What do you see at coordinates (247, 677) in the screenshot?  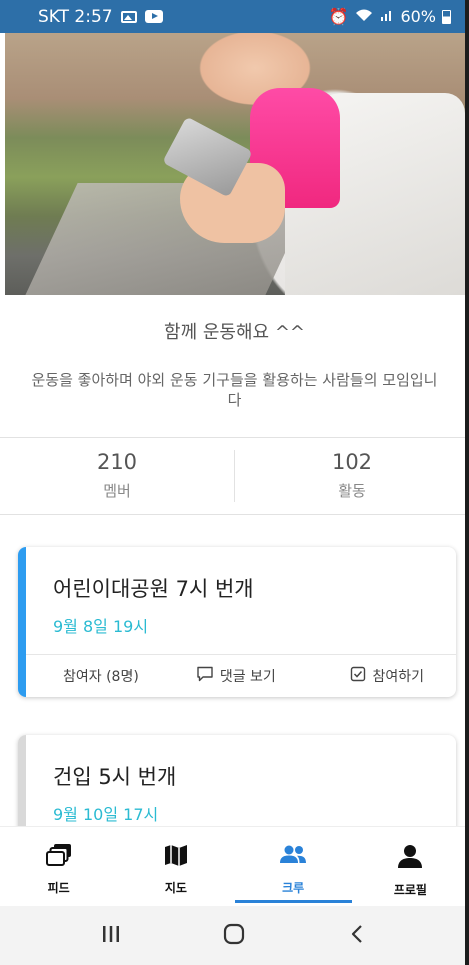 I see `comments-label: 댓글 보기` at bounding box center [247, 677].